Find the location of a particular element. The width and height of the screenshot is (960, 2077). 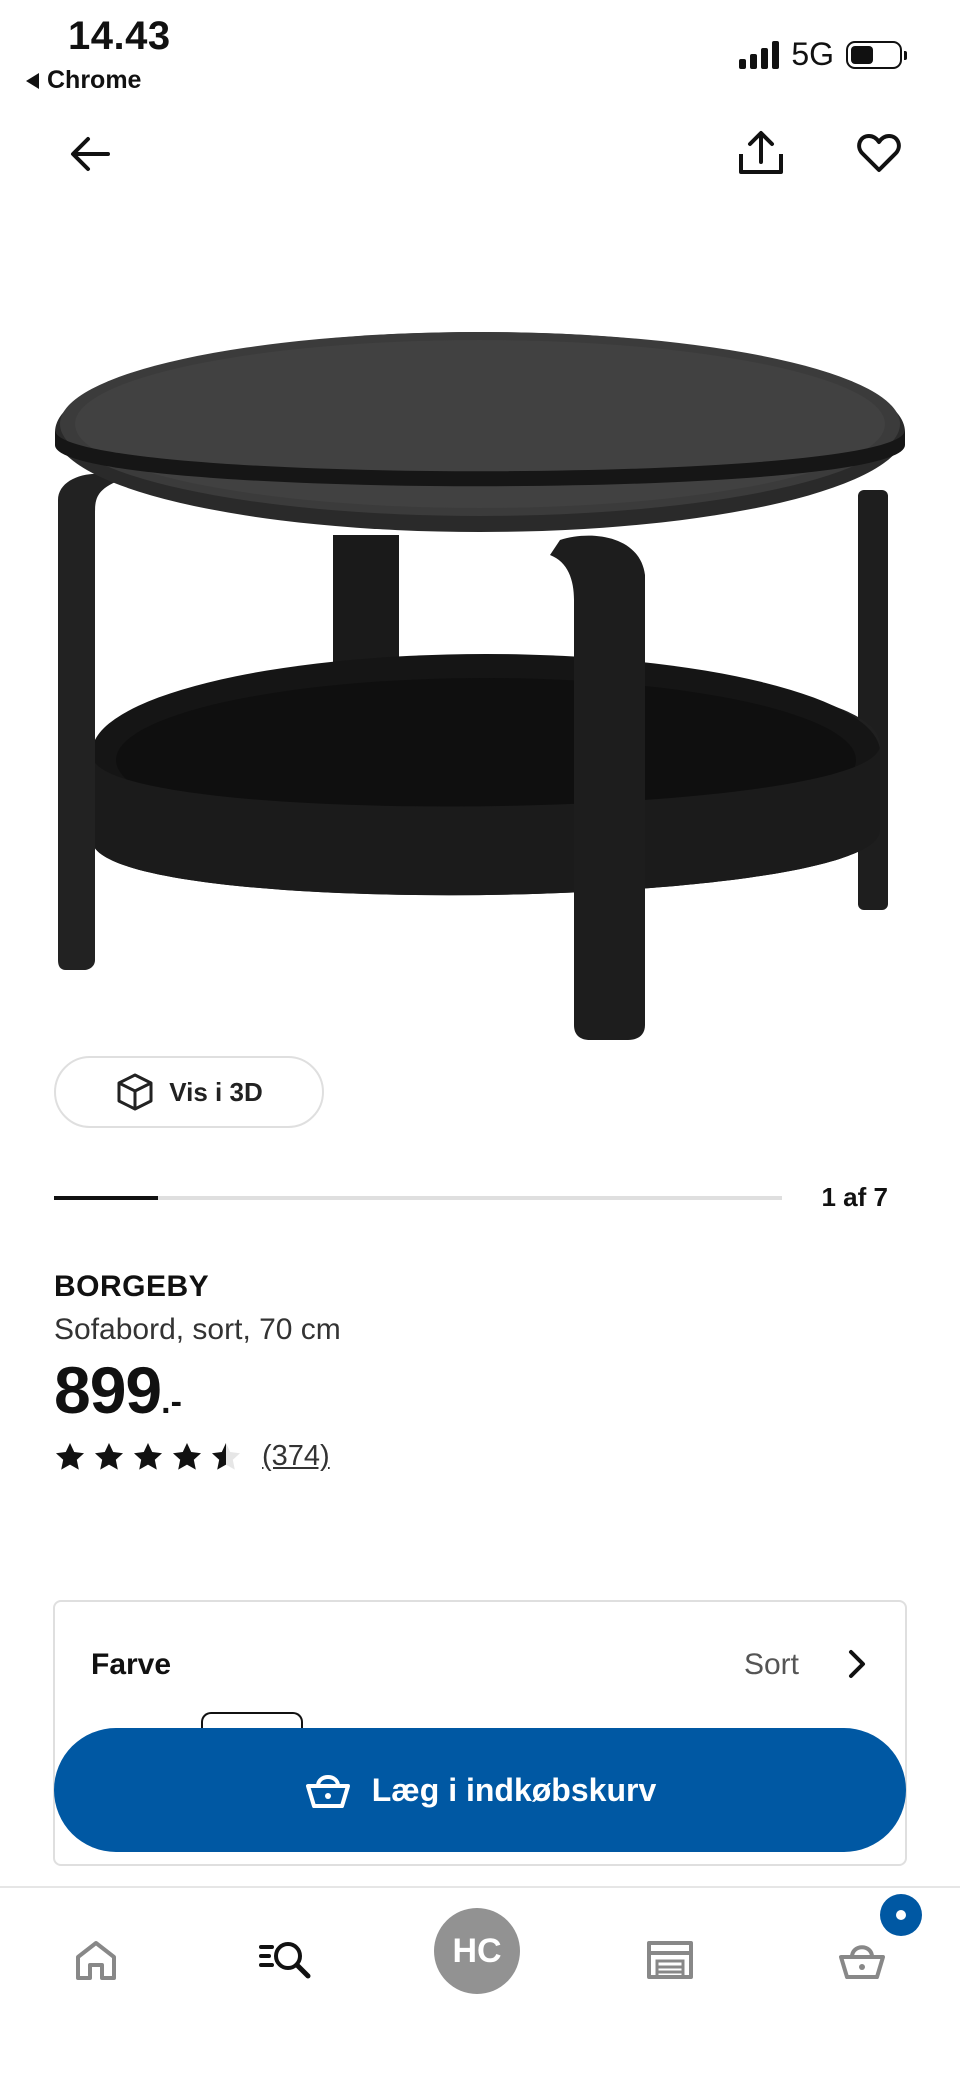

basket-icon is located at coordinates (327, 1791).